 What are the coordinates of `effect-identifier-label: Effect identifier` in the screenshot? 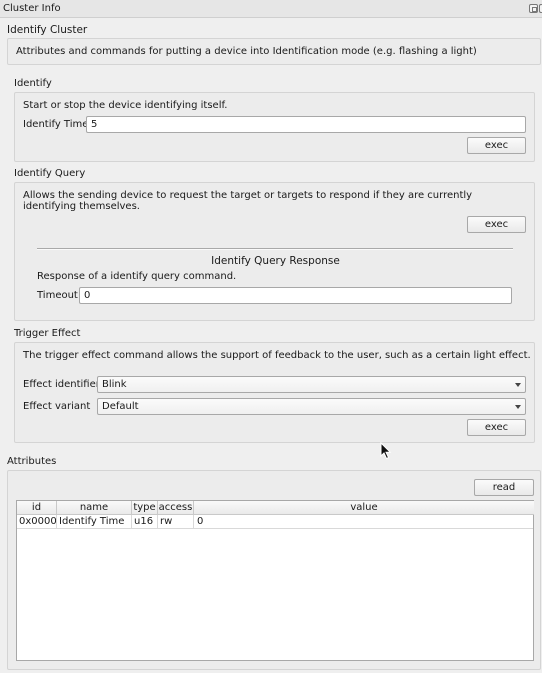 It's located at (61, 384).